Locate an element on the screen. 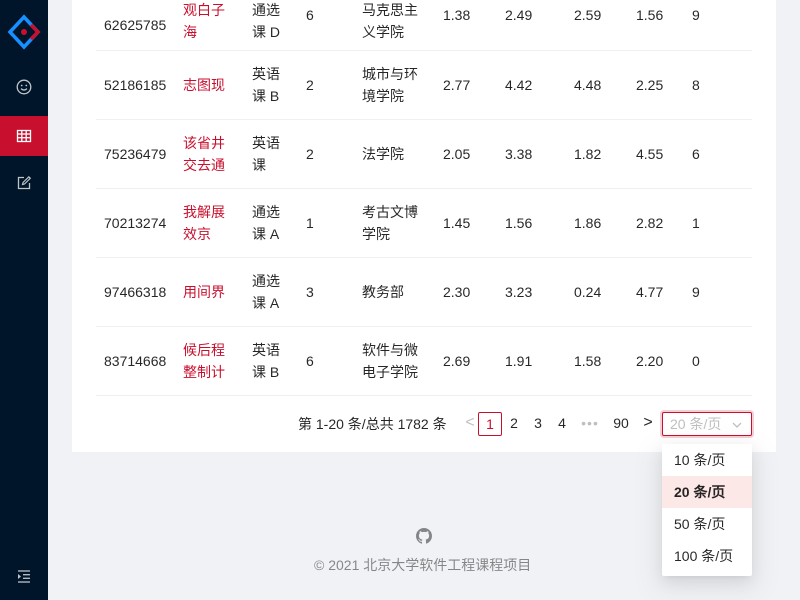 This screenshot has height=600, width=800. score-e: 1 is located at coordinates (696, 223).